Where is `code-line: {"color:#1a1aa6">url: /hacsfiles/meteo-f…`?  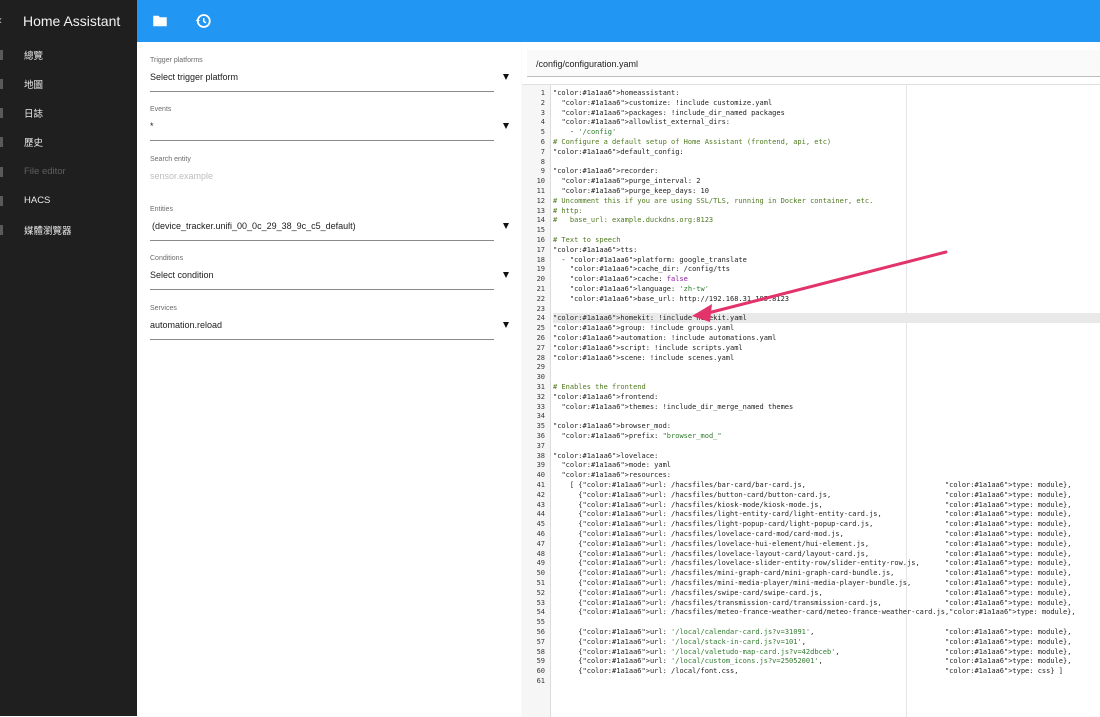
code-line: {"color:#1a1aa6">url: /hacsfiles/meteo-f… is located at coordinates (826, 612).